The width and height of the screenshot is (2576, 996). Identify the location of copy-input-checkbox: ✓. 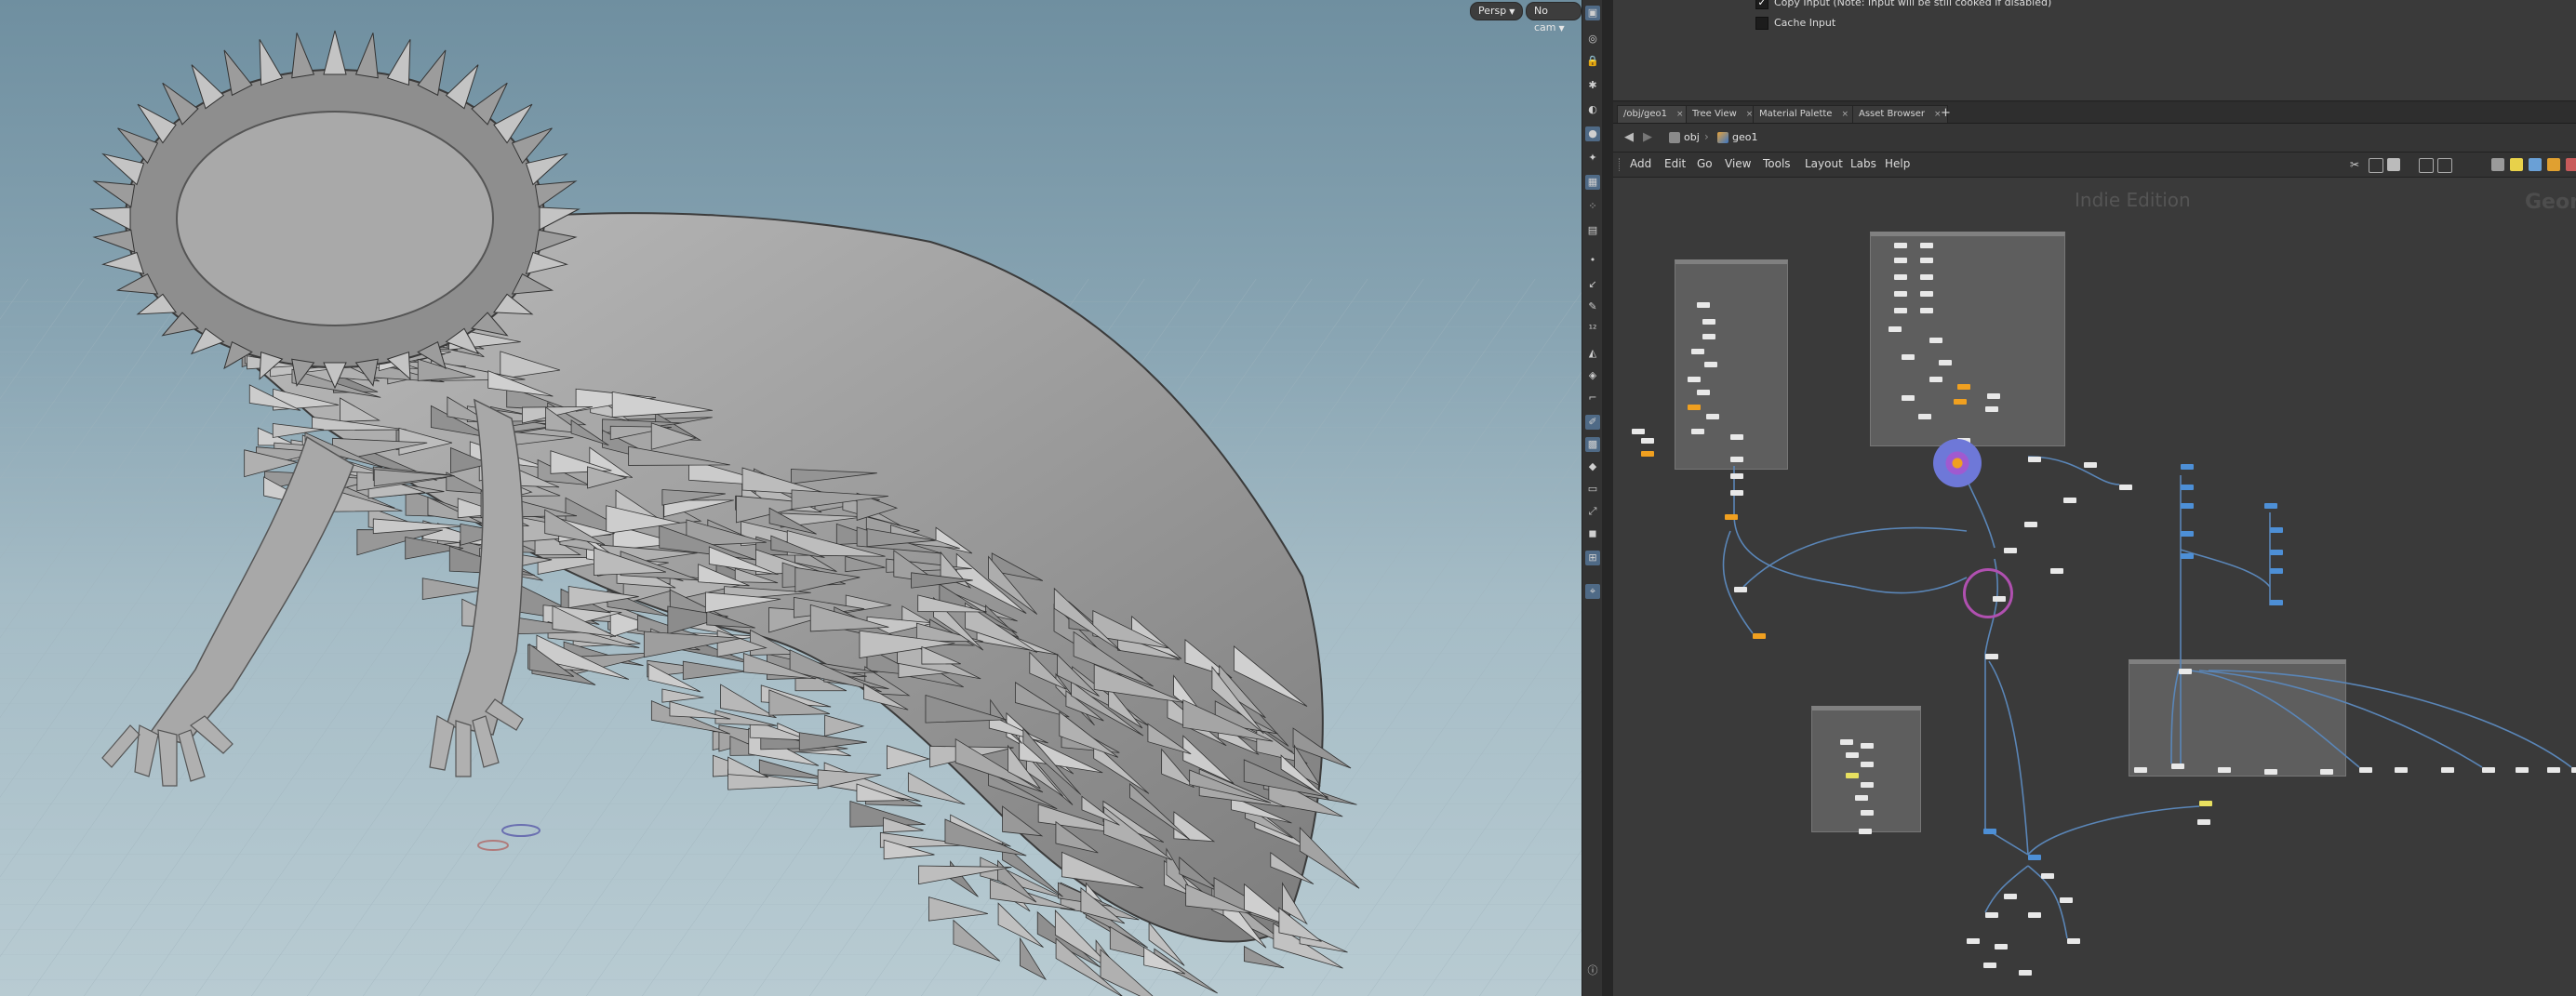
(1761, 5).